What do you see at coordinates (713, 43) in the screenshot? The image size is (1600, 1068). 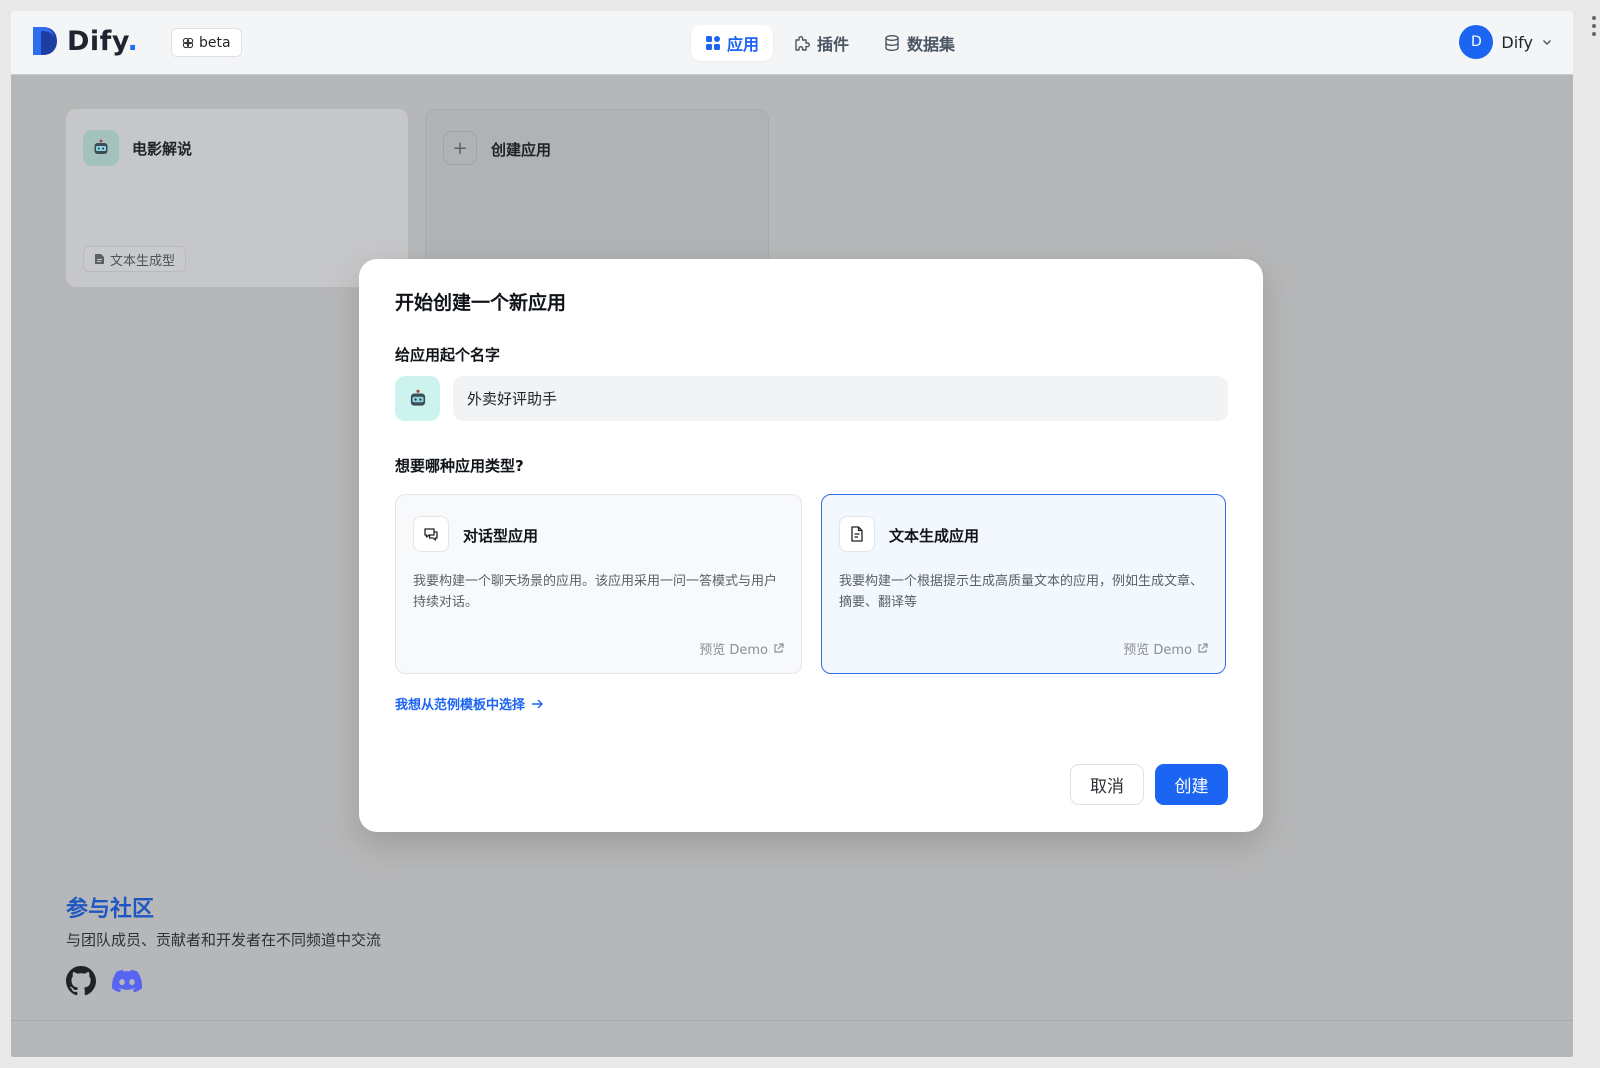 I see `grid-icon` at bounding box center [713, 43].